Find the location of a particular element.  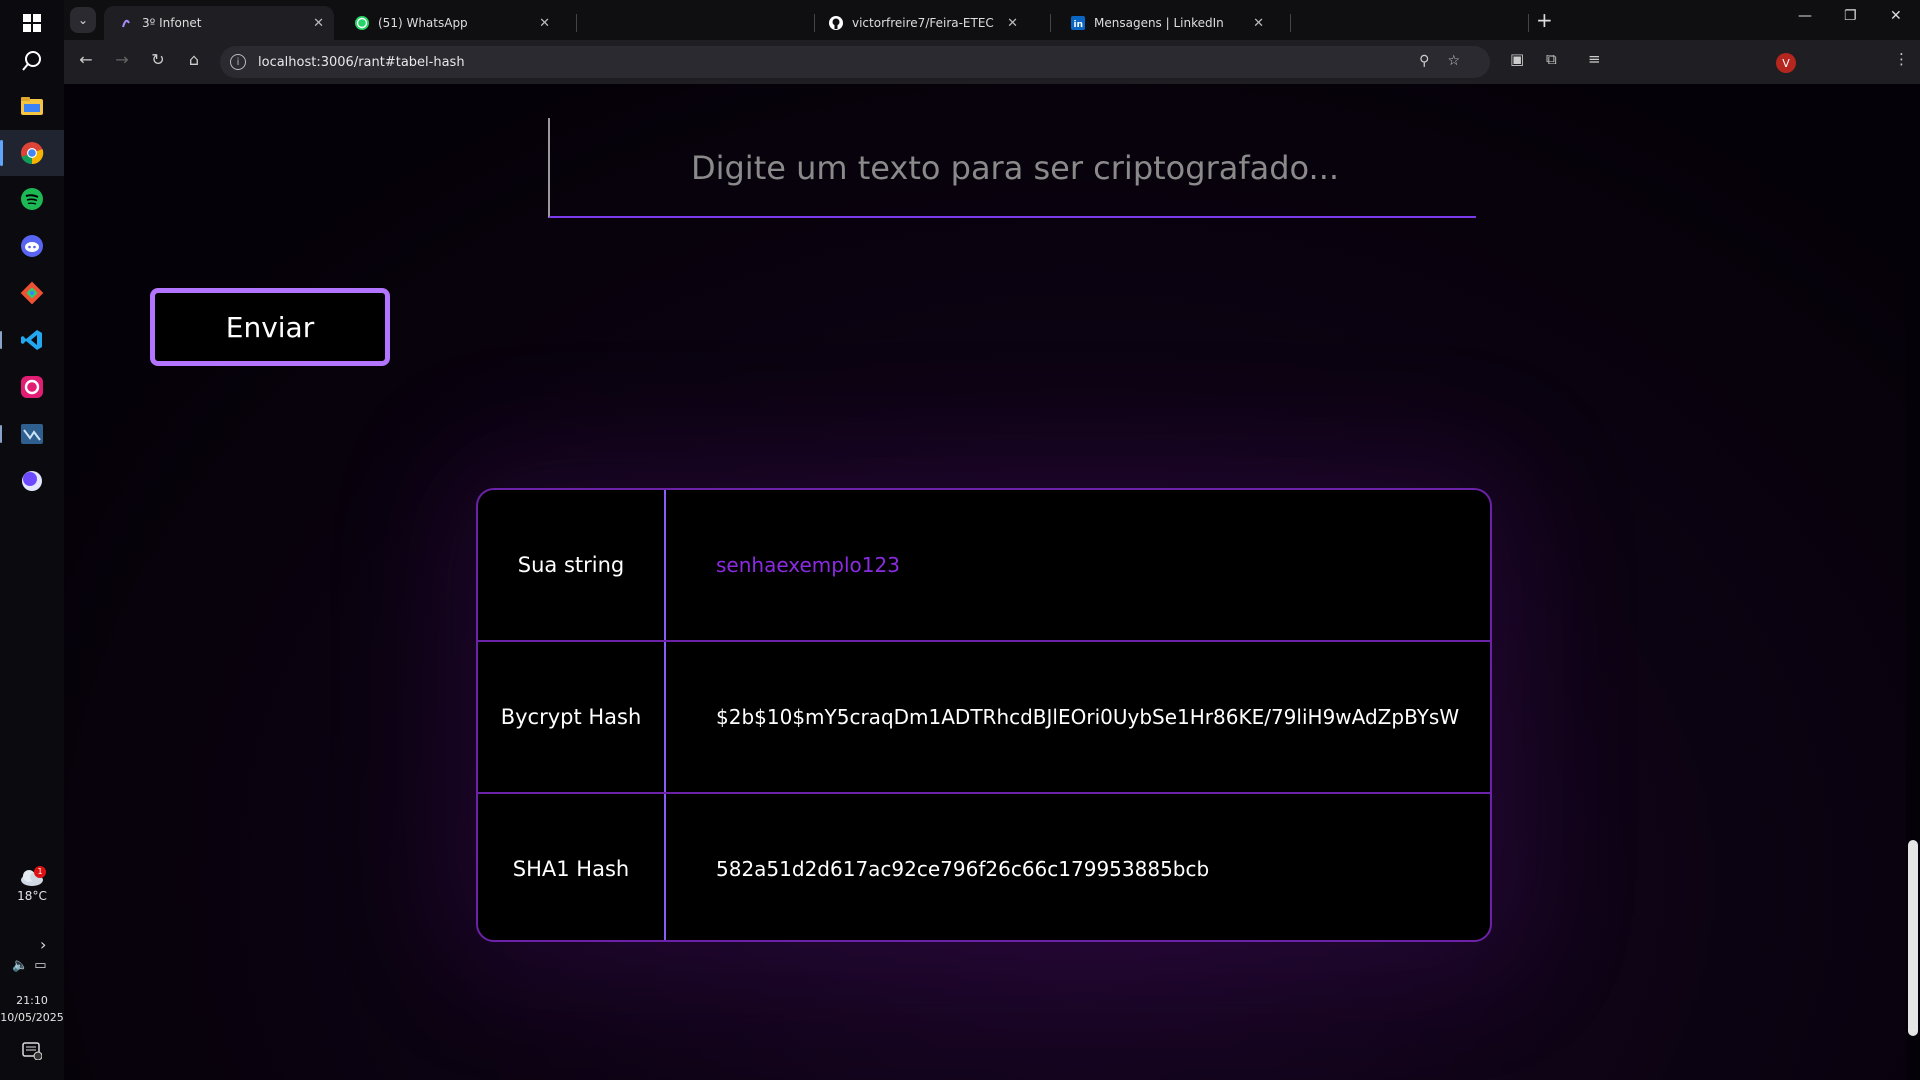

profile-avatar: V is located at coordinates (1786, 63).